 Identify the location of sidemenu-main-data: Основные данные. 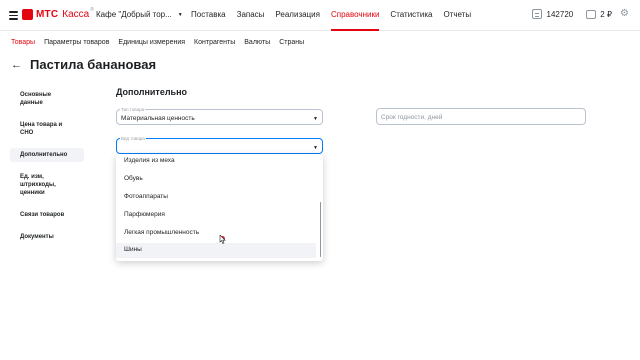
(47, 99).